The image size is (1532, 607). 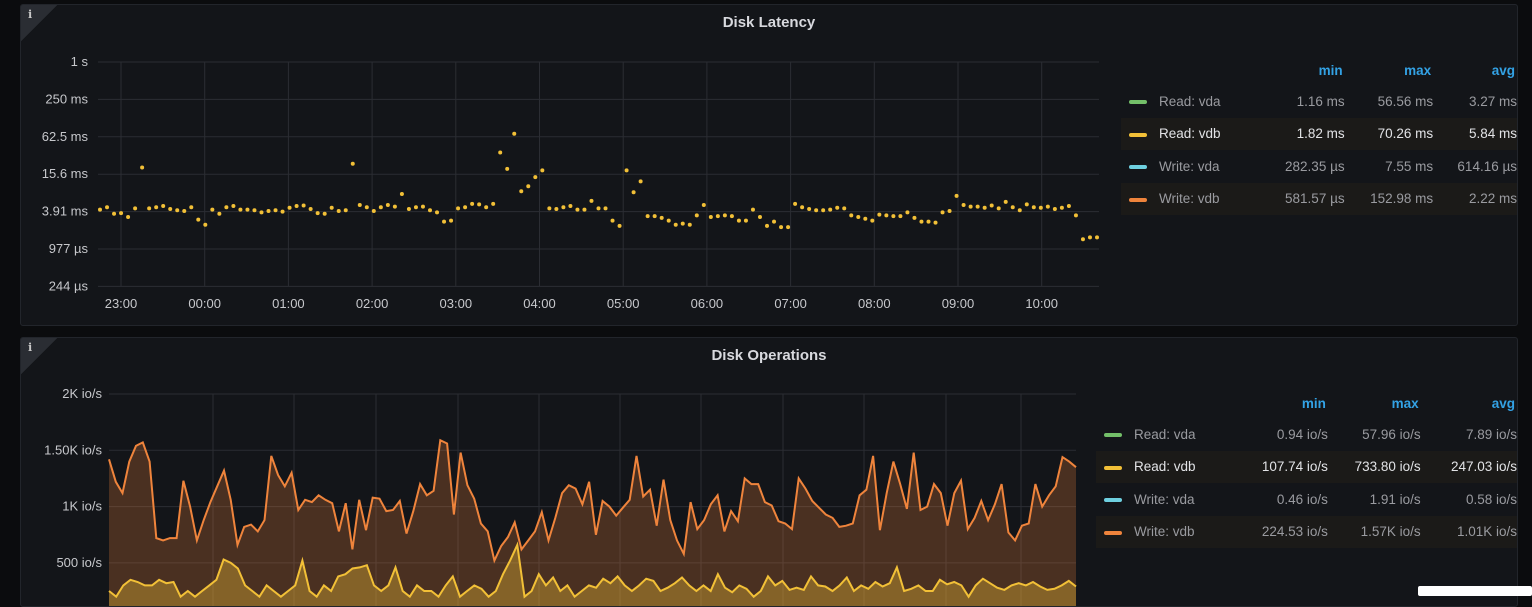 What do you see at coordinates (1468, 466) in the screenshot?
I see `legend-avg: 247.03 io/s` at bounding box center [1468, 466].